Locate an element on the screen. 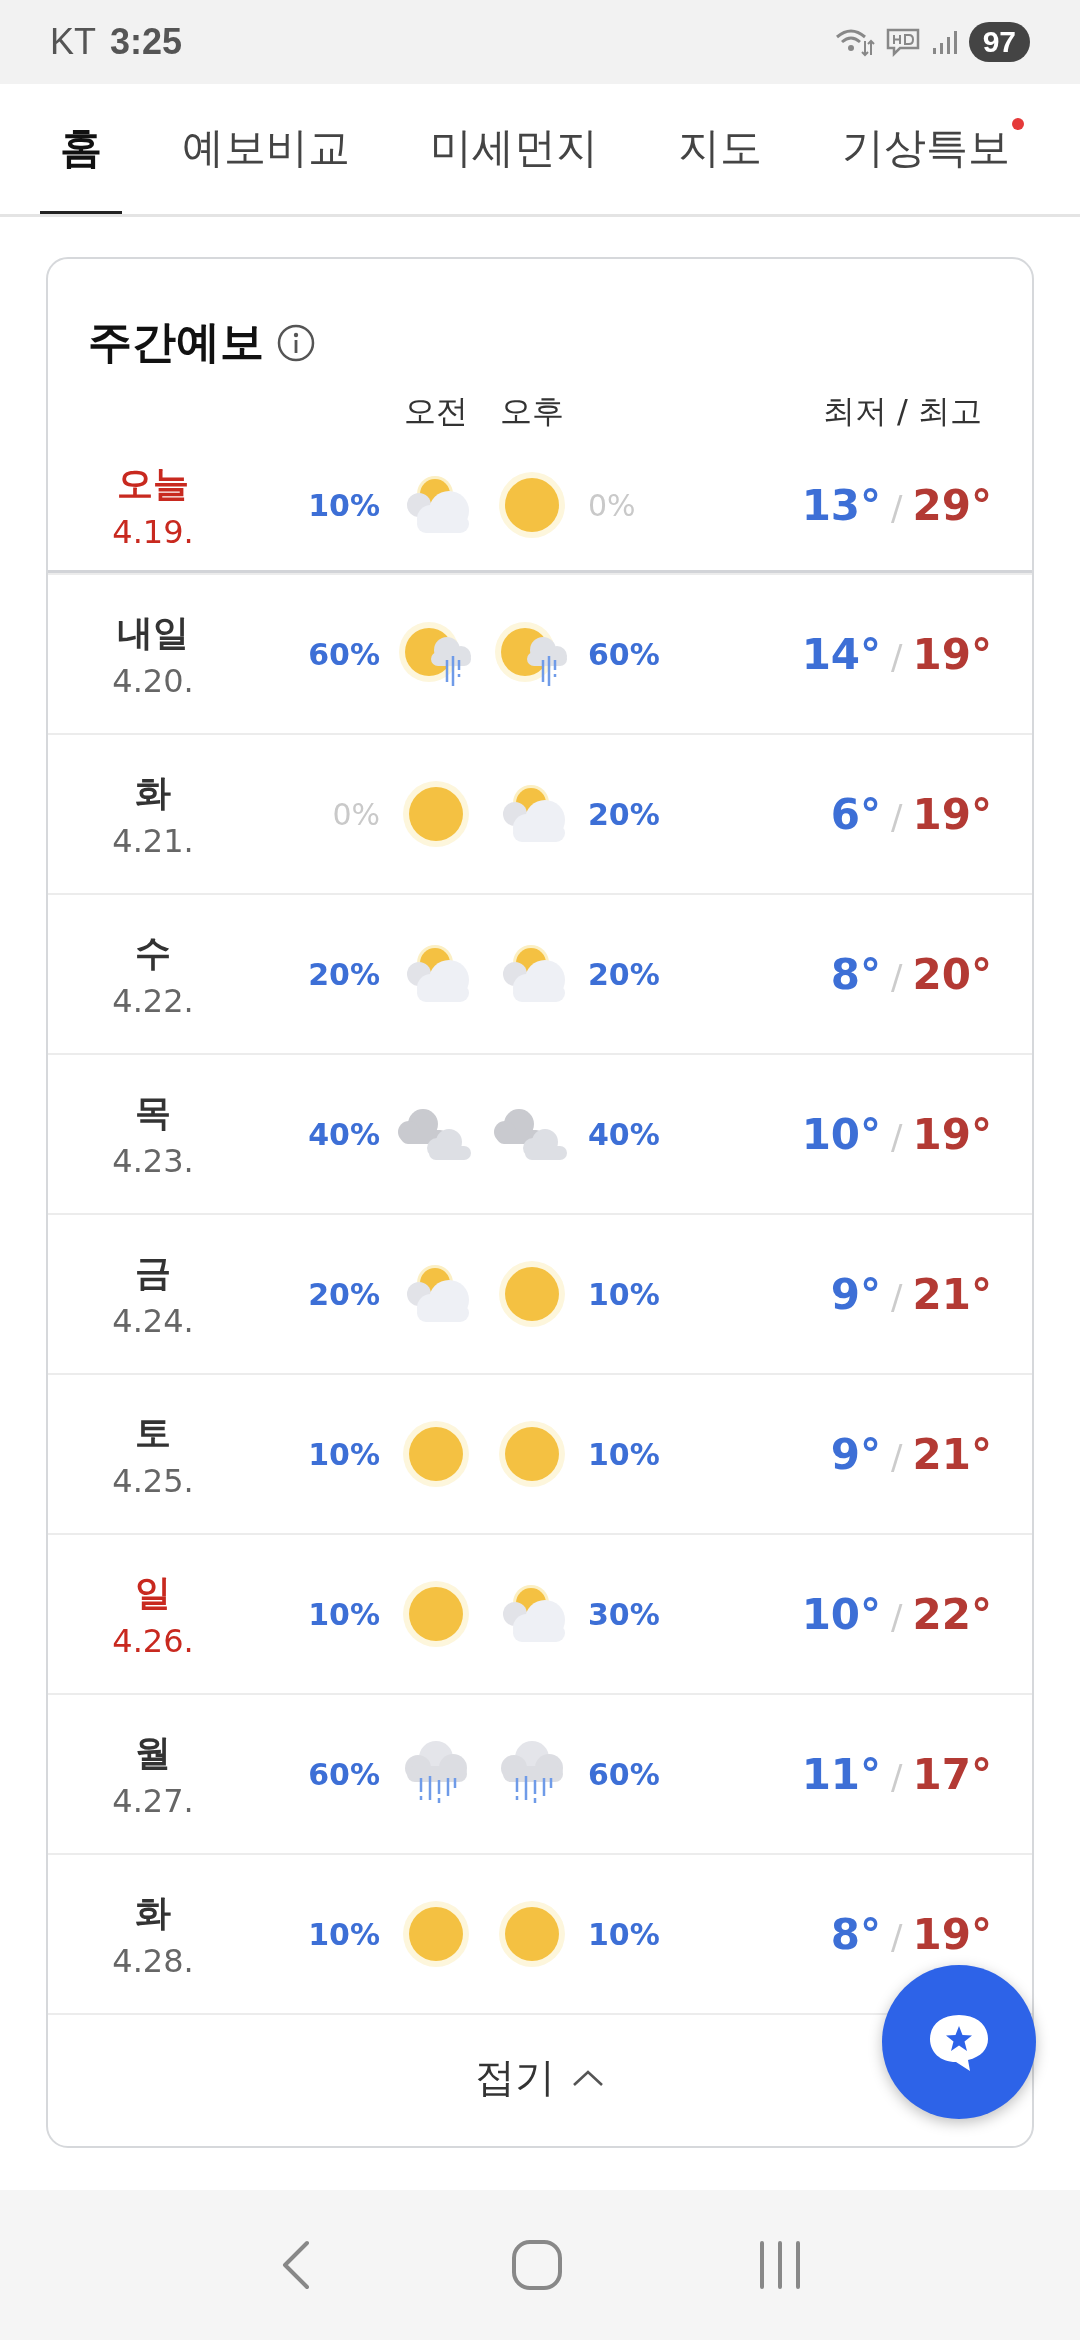 The height and width of the screenshot is (2340, 1080). low-temperature: 11° is located at coordinates (841, 1774).